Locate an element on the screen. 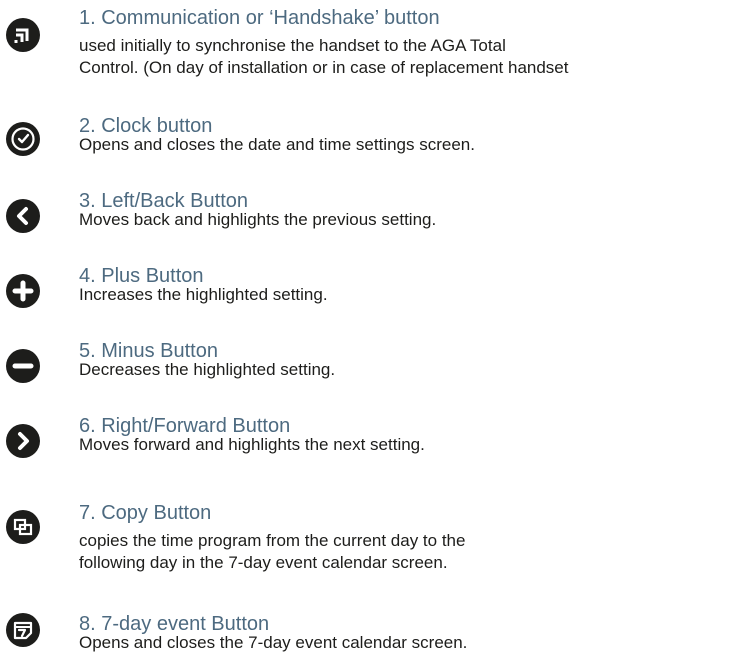 The width and height of the screenshot is (736, 655). chevron-right-icon is located at coordinates (23, 441).